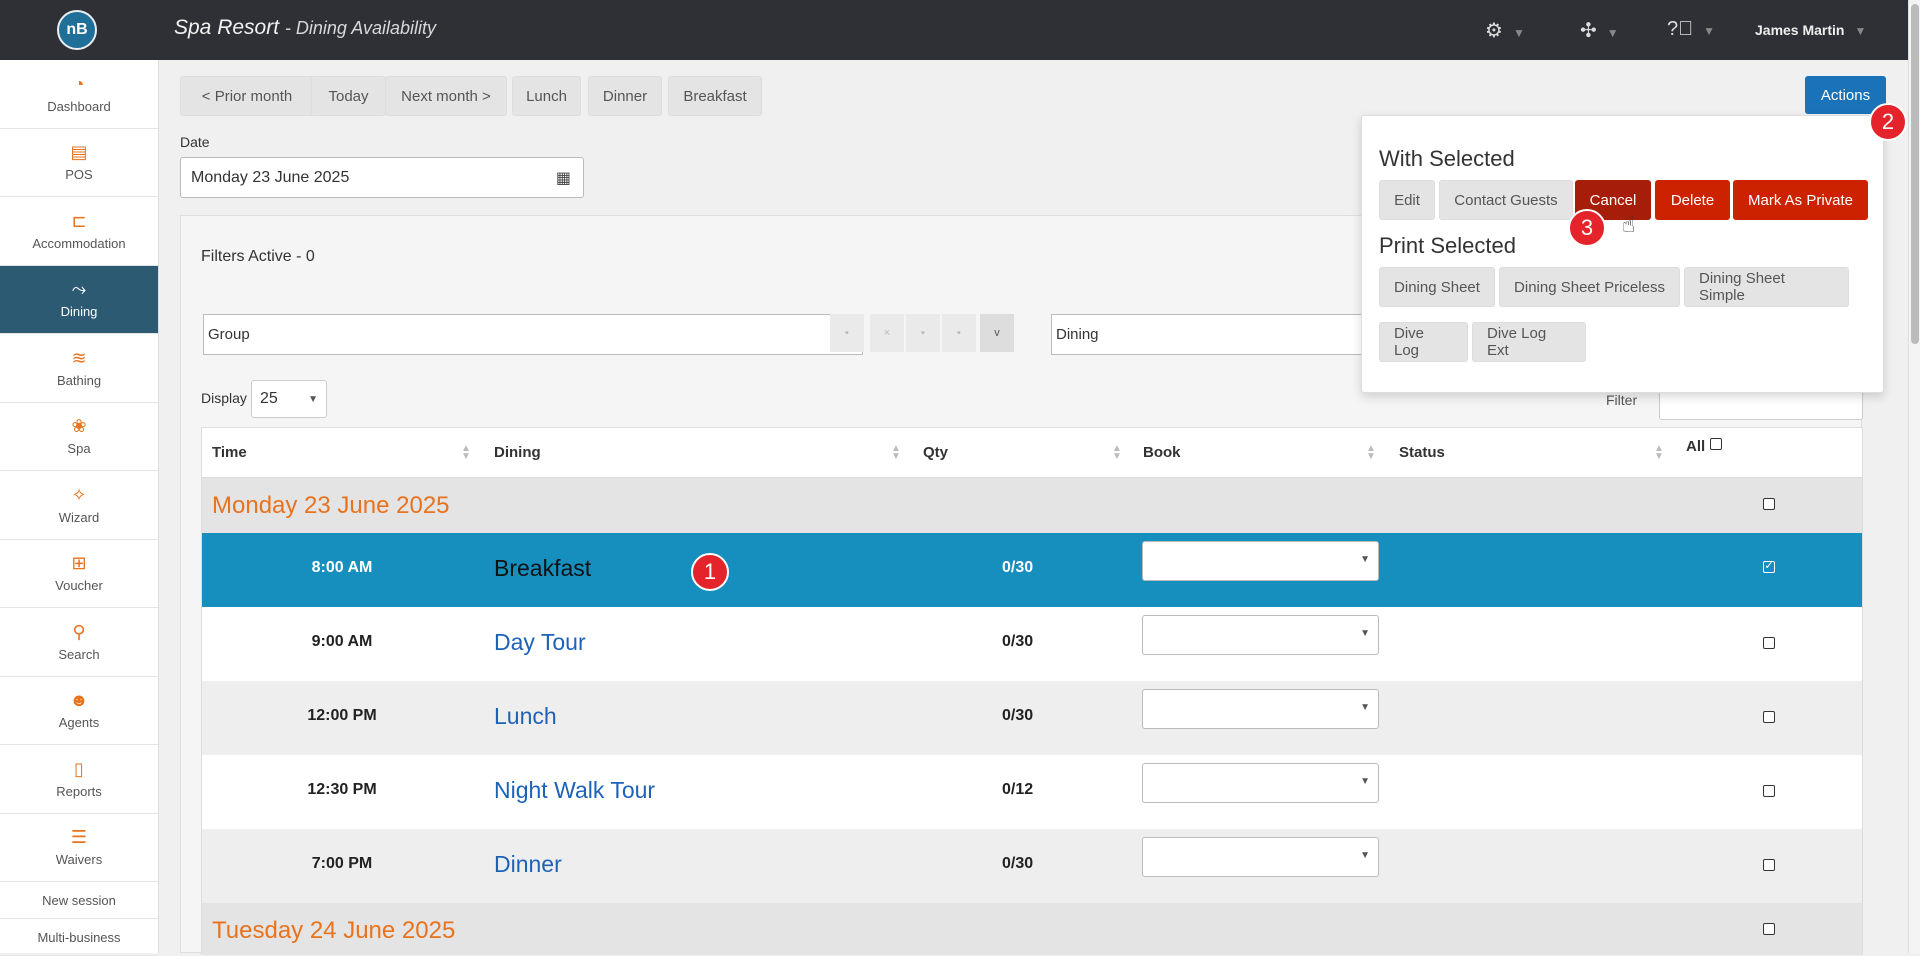 The width and height of the screenshot is (1920, 956). What do you see at coordinates (1032, 866) in the screenshot?
I see `table-row: 7:00 PM Dinner 0/30 ▼` at bounding box center [1032, 866].